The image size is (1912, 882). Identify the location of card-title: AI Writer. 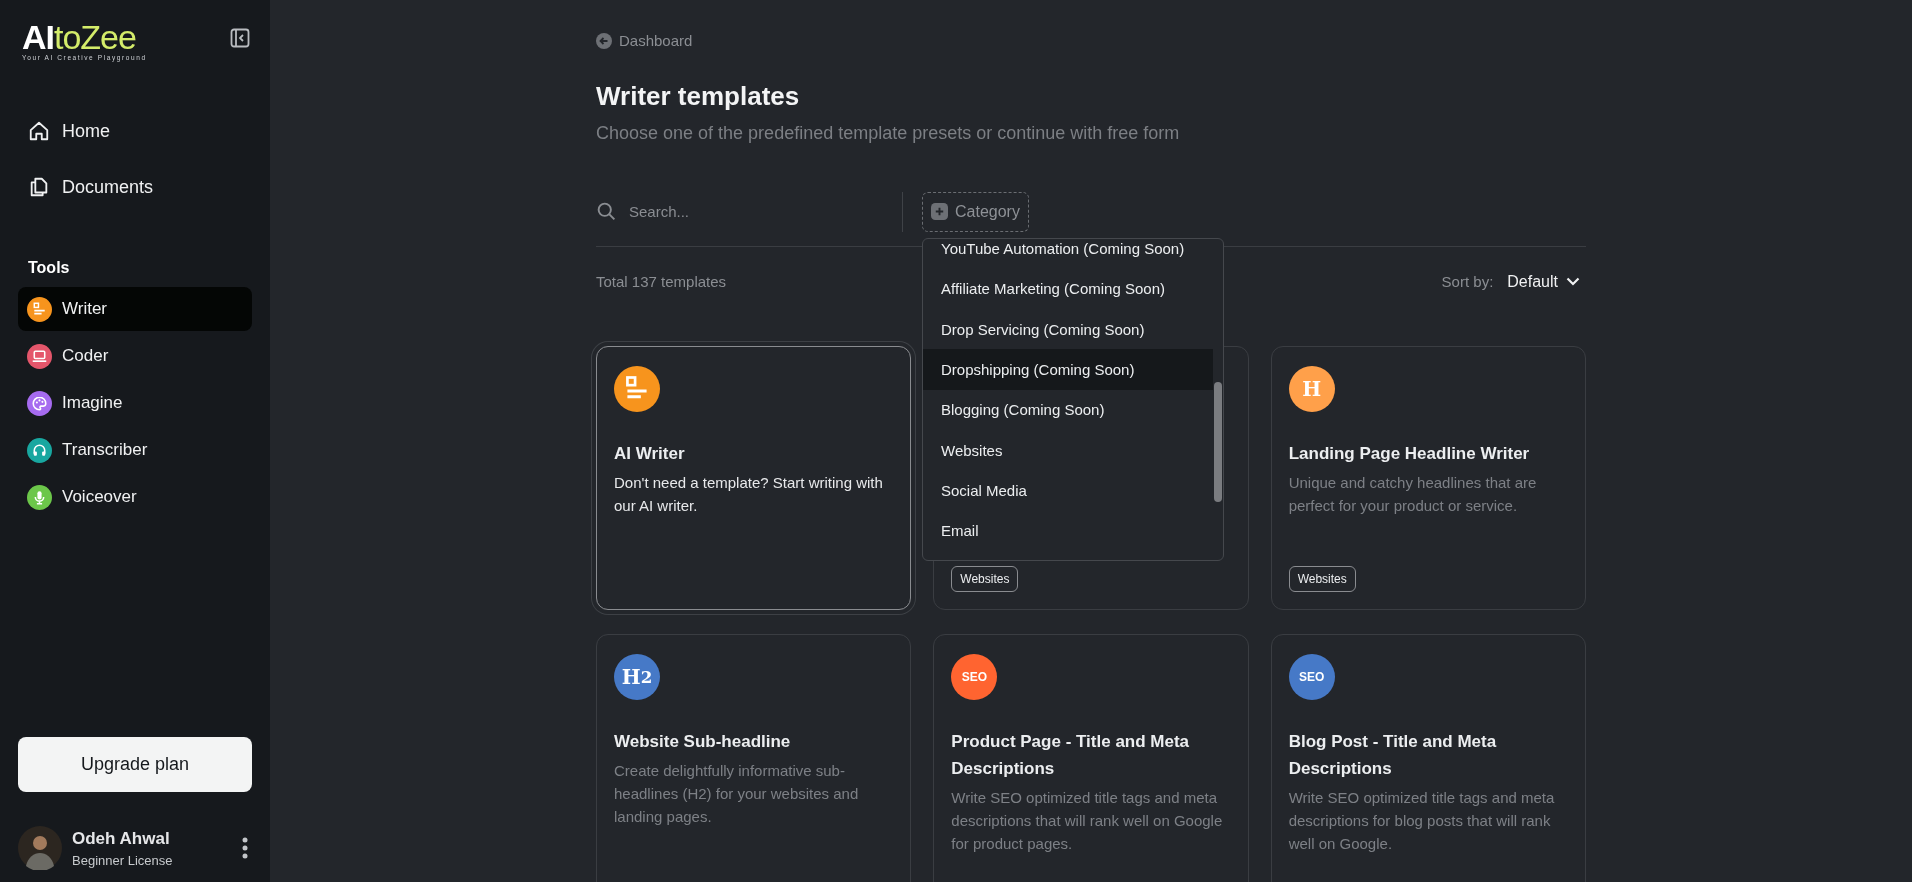
(650, 453).